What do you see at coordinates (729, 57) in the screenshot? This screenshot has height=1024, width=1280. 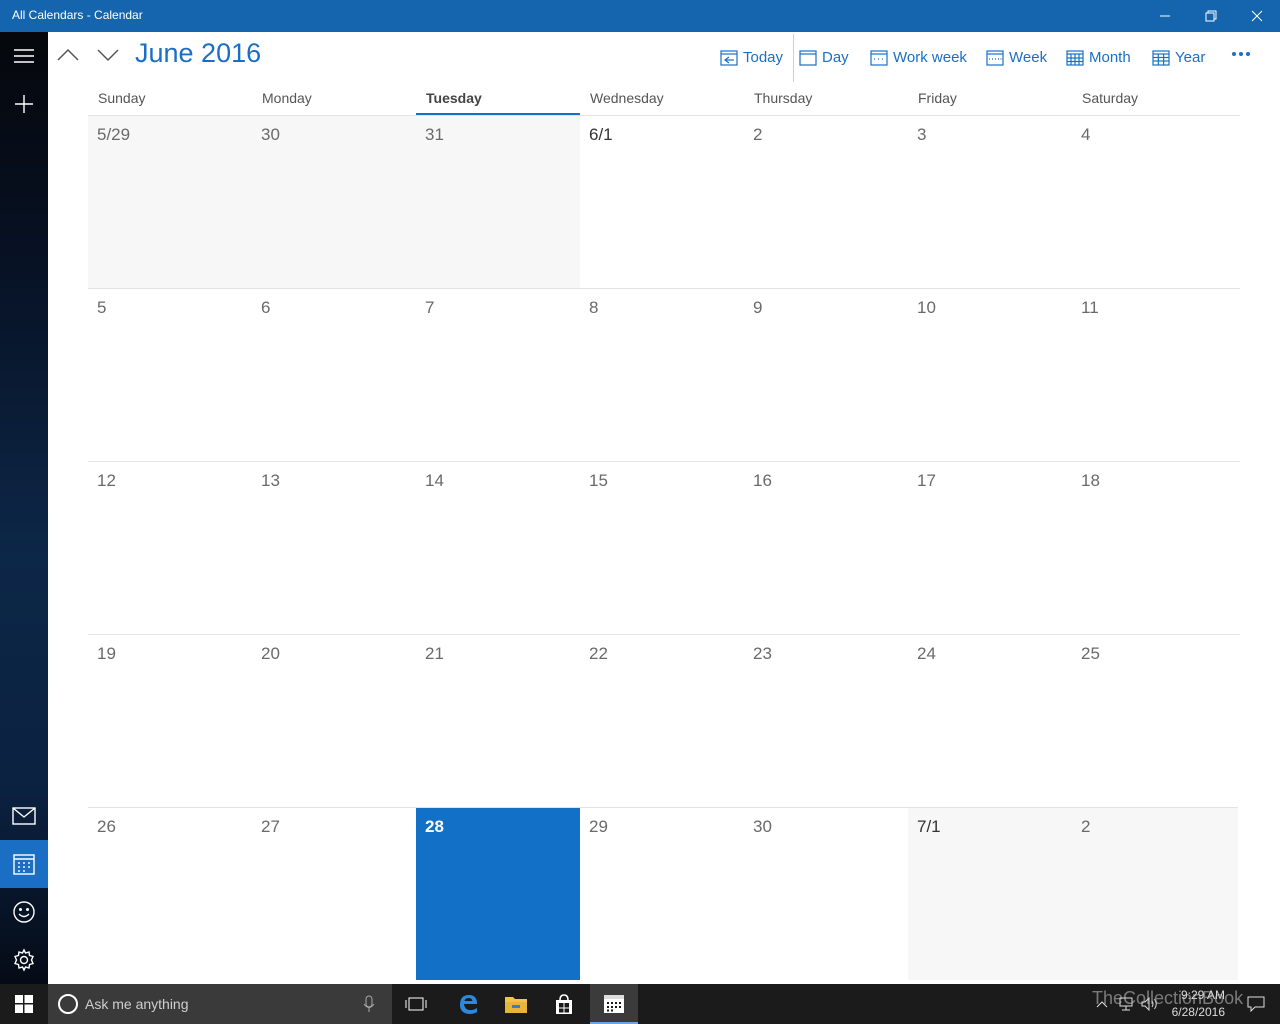 I see `today-icon` at bounding box center [729, 57].